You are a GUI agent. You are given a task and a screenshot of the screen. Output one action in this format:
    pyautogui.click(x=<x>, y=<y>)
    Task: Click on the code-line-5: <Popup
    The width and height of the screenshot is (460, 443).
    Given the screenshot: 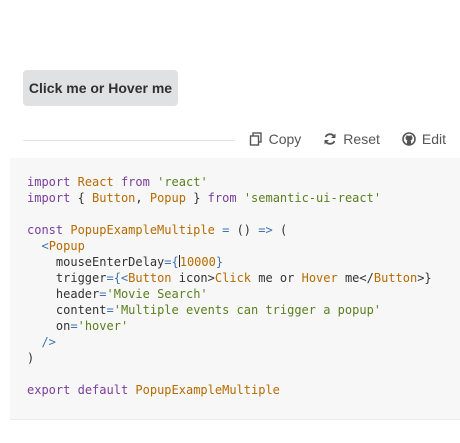 What is the action you would take?
    pyautogui.click(x=56, y=246)
    